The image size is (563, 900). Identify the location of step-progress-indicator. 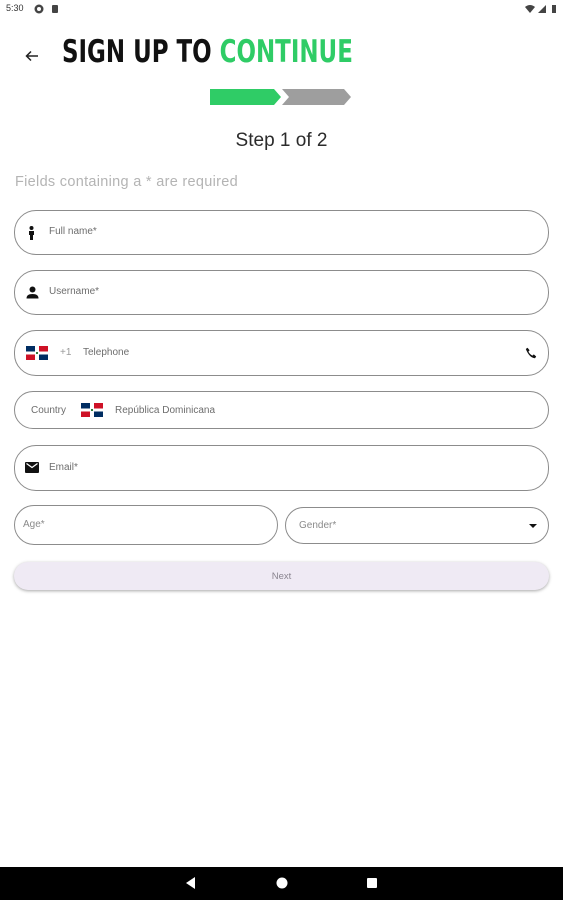
(280, 97).